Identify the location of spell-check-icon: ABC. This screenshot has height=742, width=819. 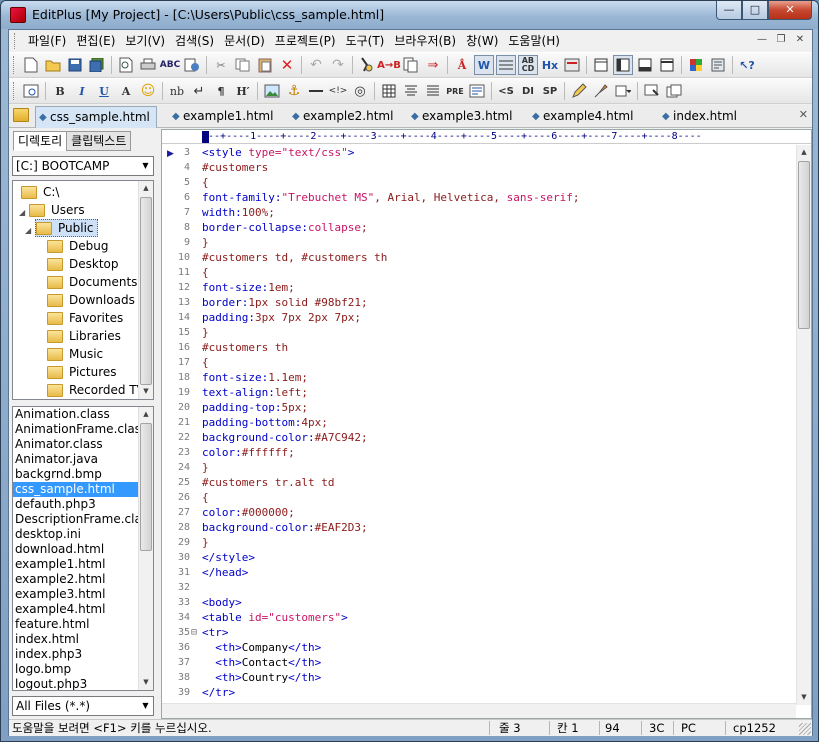
(170, 65).